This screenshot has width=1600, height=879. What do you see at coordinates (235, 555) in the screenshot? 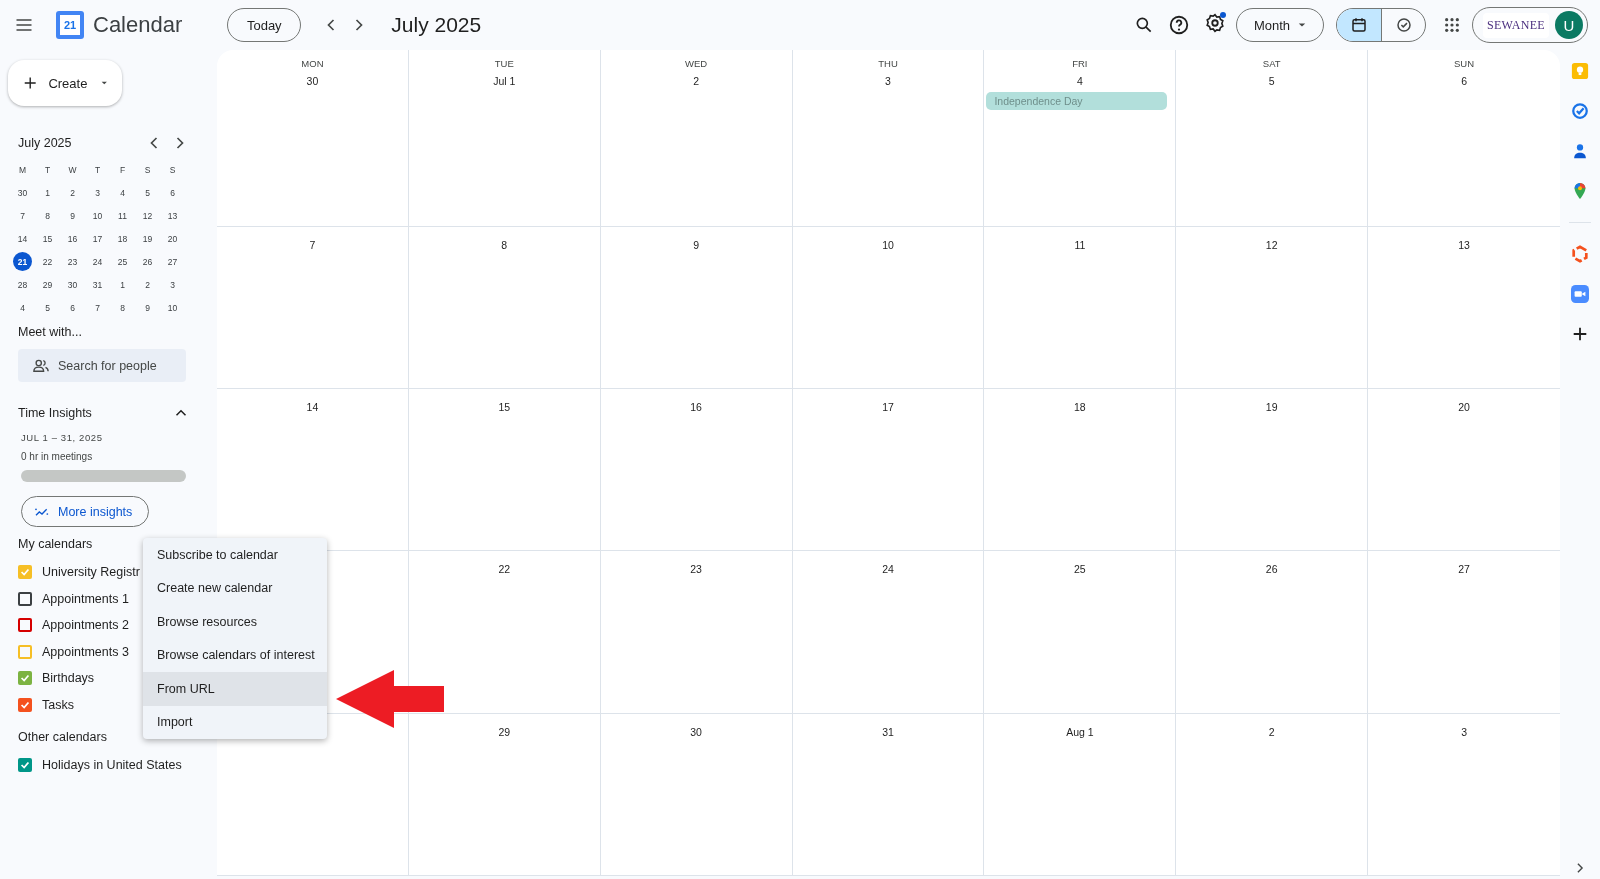
I see `menu-item: Subscribe to calendar` at bounding box center [235, 555].